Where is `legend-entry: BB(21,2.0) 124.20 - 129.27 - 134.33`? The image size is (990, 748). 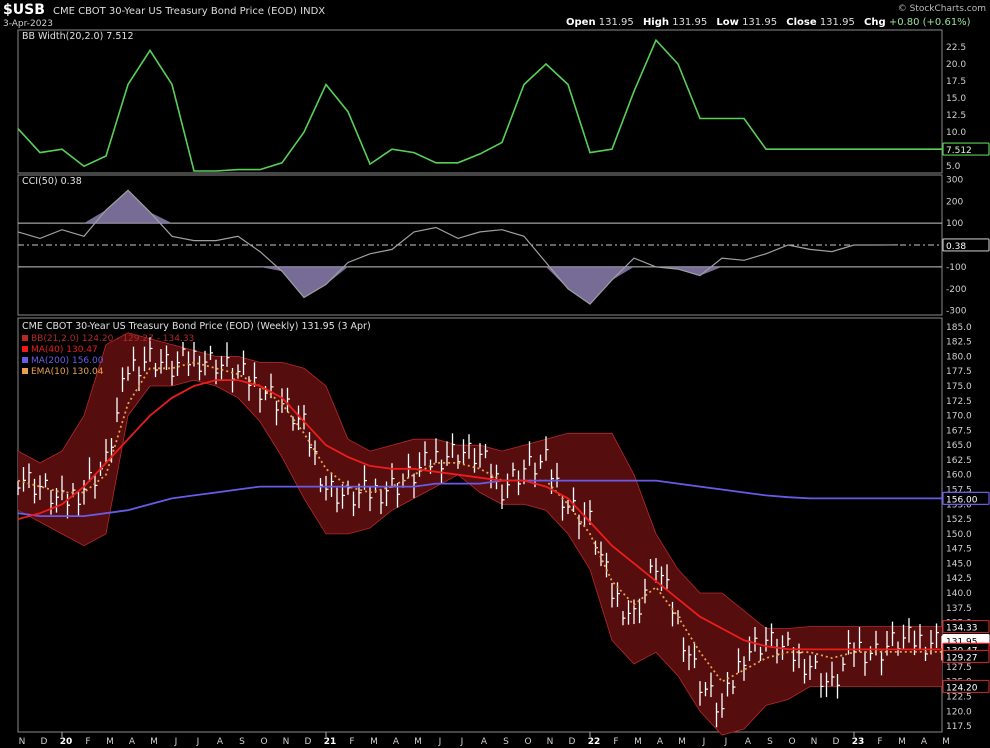 legend-entry: BB(21,2.0) 124.20 - 129.27 - 134.33 is located at coordinates (112, 339).